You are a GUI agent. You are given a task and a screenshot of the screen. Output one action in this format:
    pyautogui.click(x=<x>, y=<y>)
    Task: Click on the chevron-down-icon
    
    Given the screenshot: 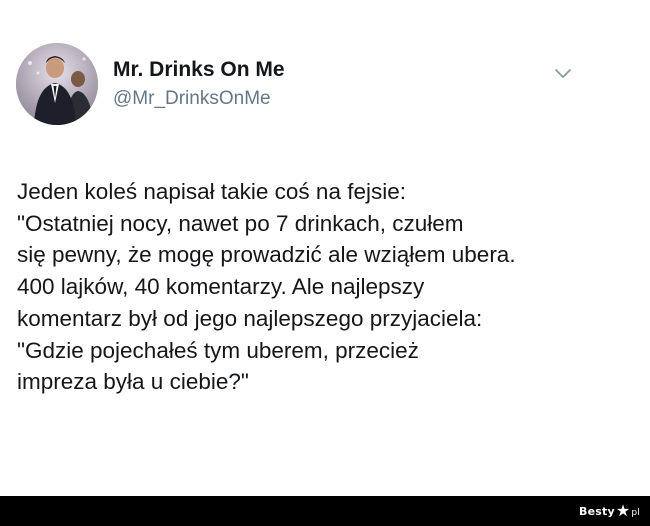 What is the action you would take?
    pyautogui.click(x=563, y=73)
    